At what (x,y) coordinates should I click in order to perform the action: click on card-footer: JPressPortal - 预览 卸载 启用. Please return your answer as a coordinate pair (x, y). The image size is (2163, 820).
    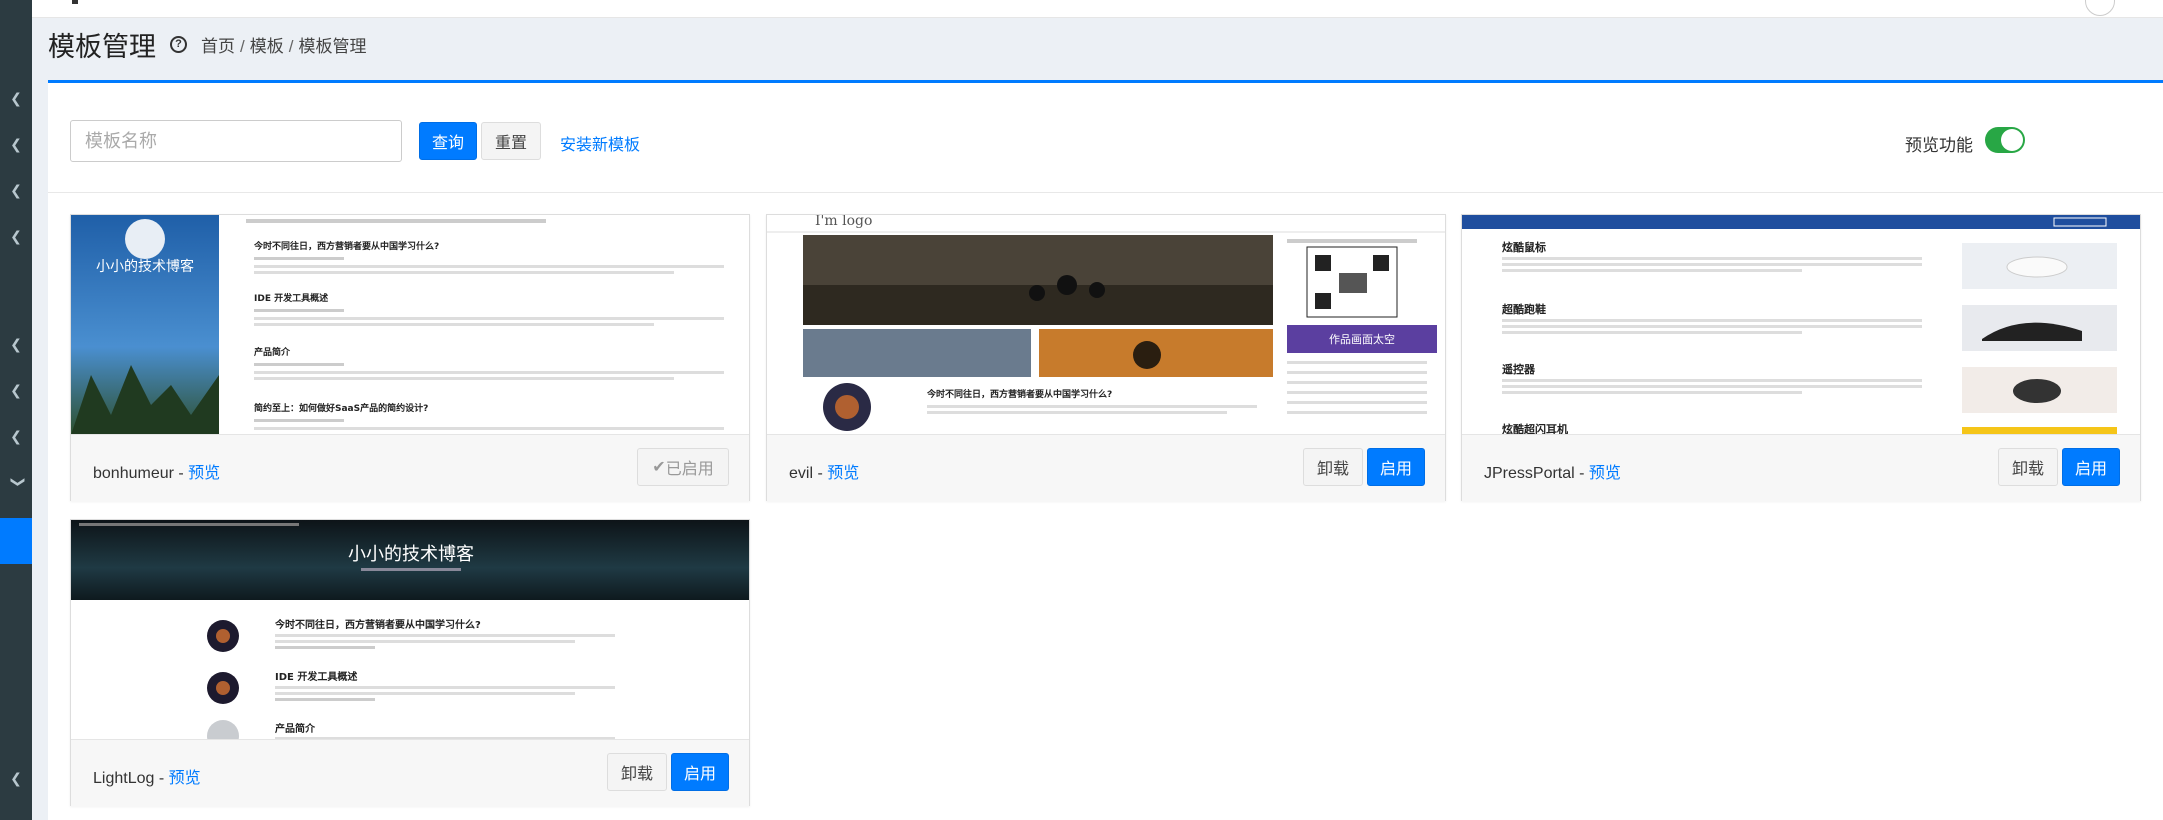
    Looking at the image, I should click on (1801, 468).